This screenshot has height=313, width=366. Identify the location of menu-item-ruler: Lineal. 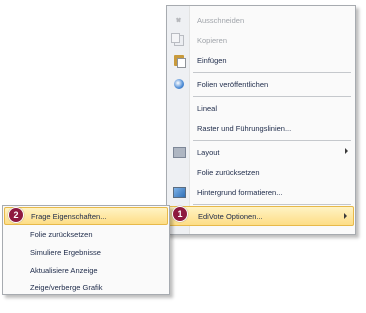
(261, 108).